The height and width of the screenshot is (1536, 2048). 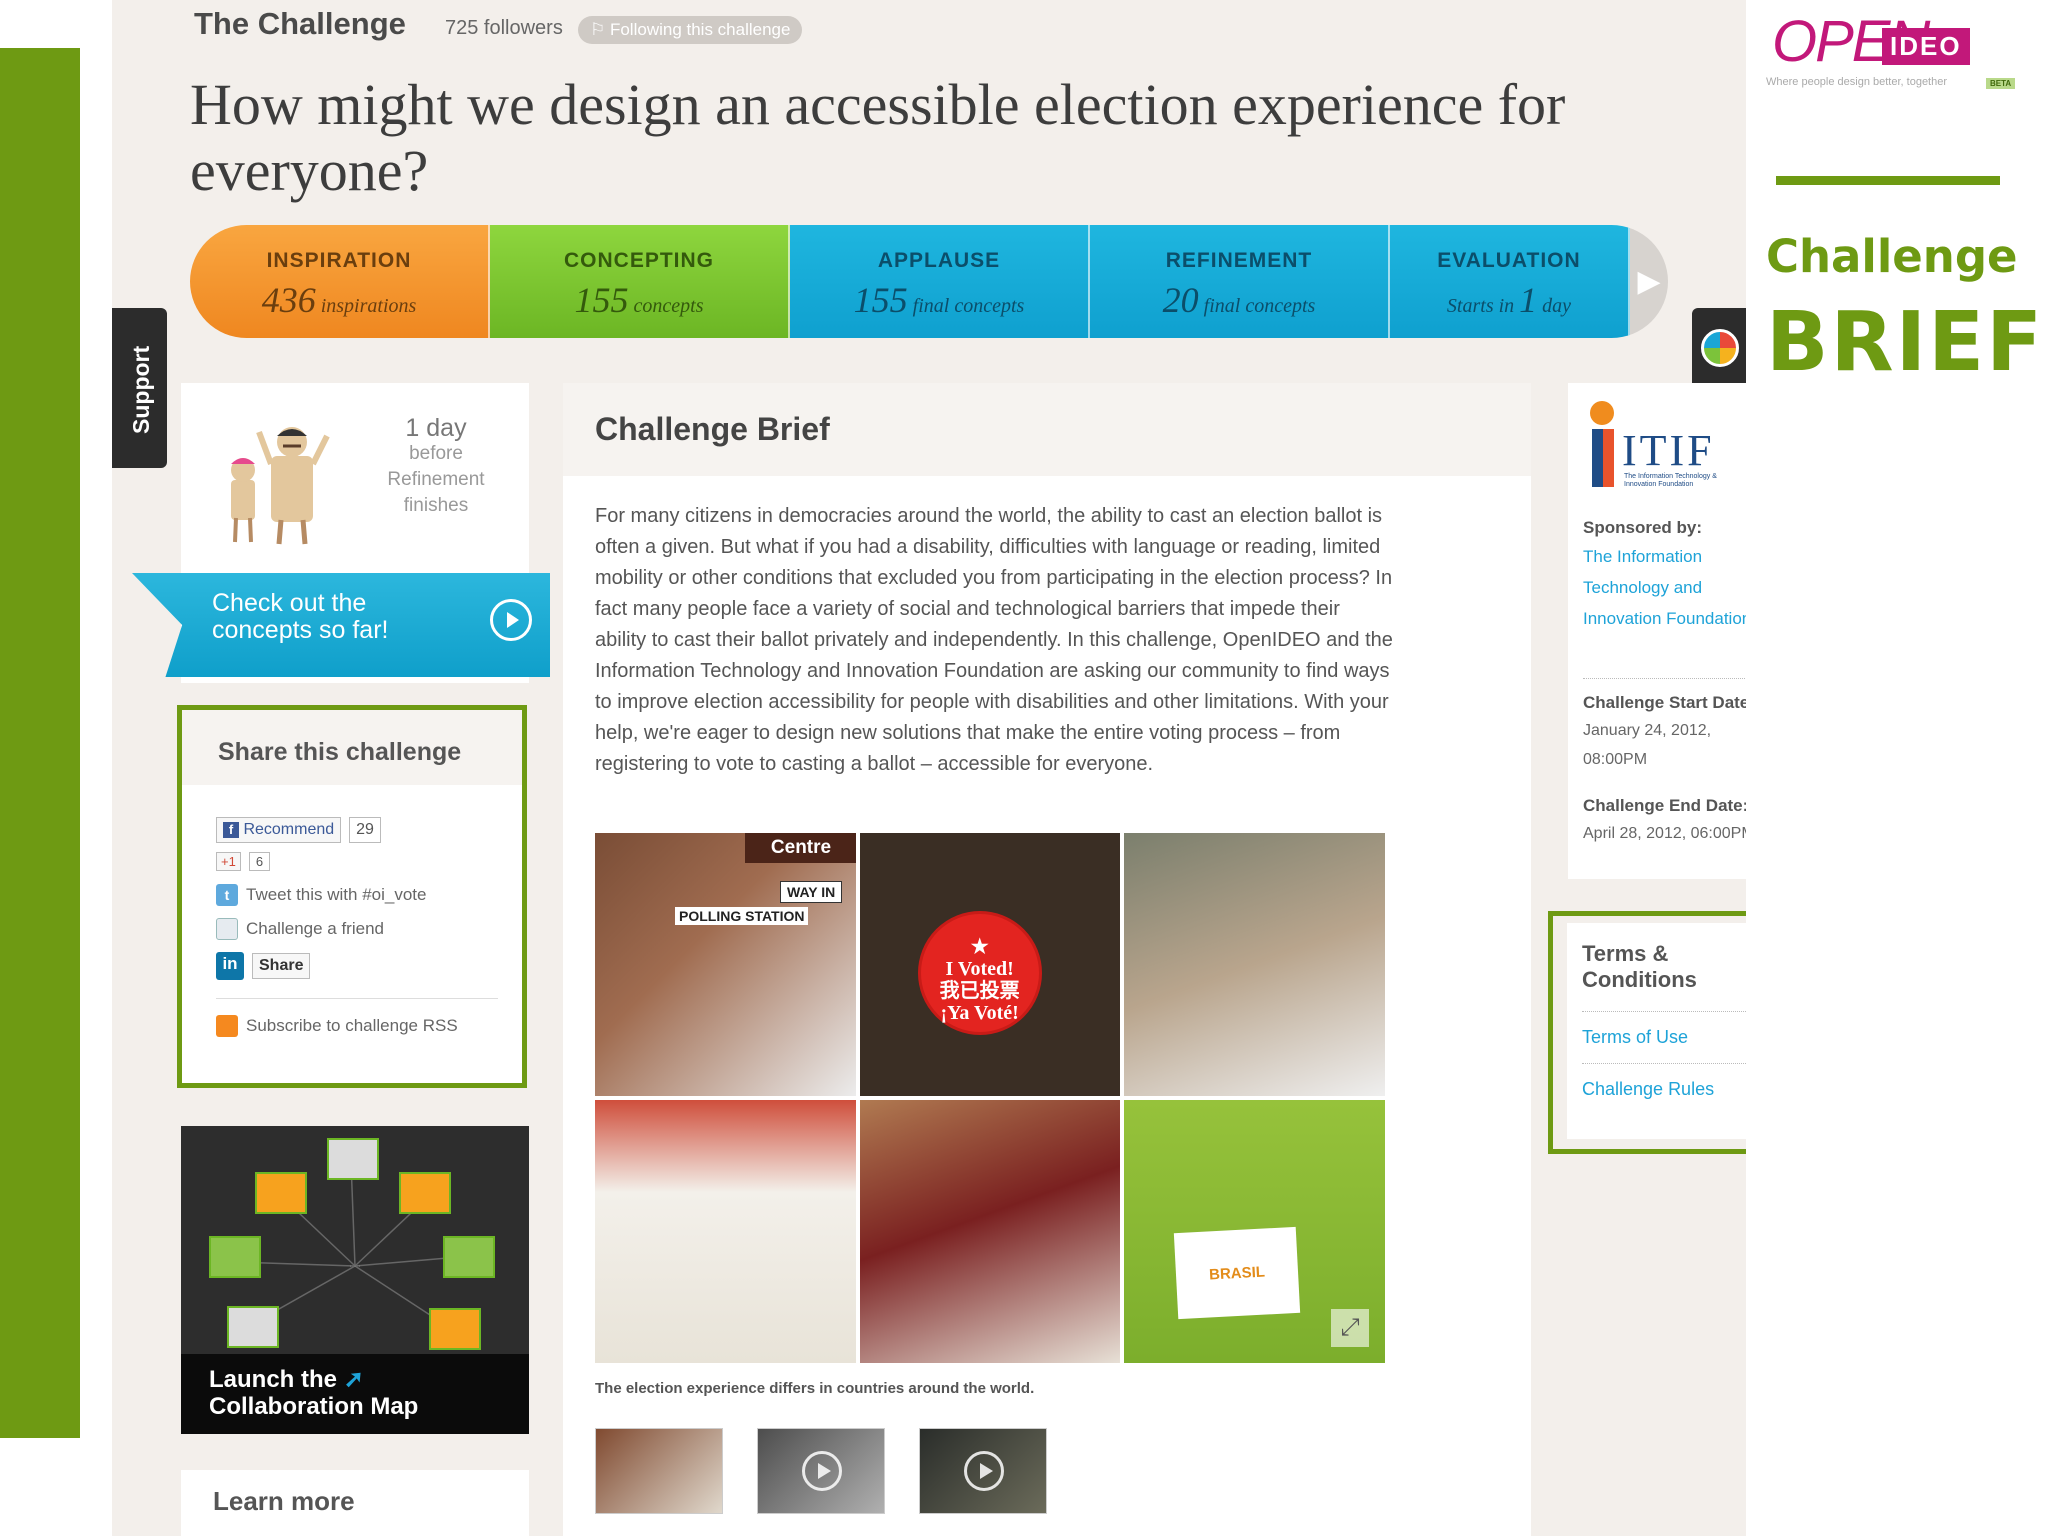 What do you see at coordinates (352, 1025) in the screenshot?
I see `rss-label: Subscribe to challenge RSS` at bounding box center [352, 1025].